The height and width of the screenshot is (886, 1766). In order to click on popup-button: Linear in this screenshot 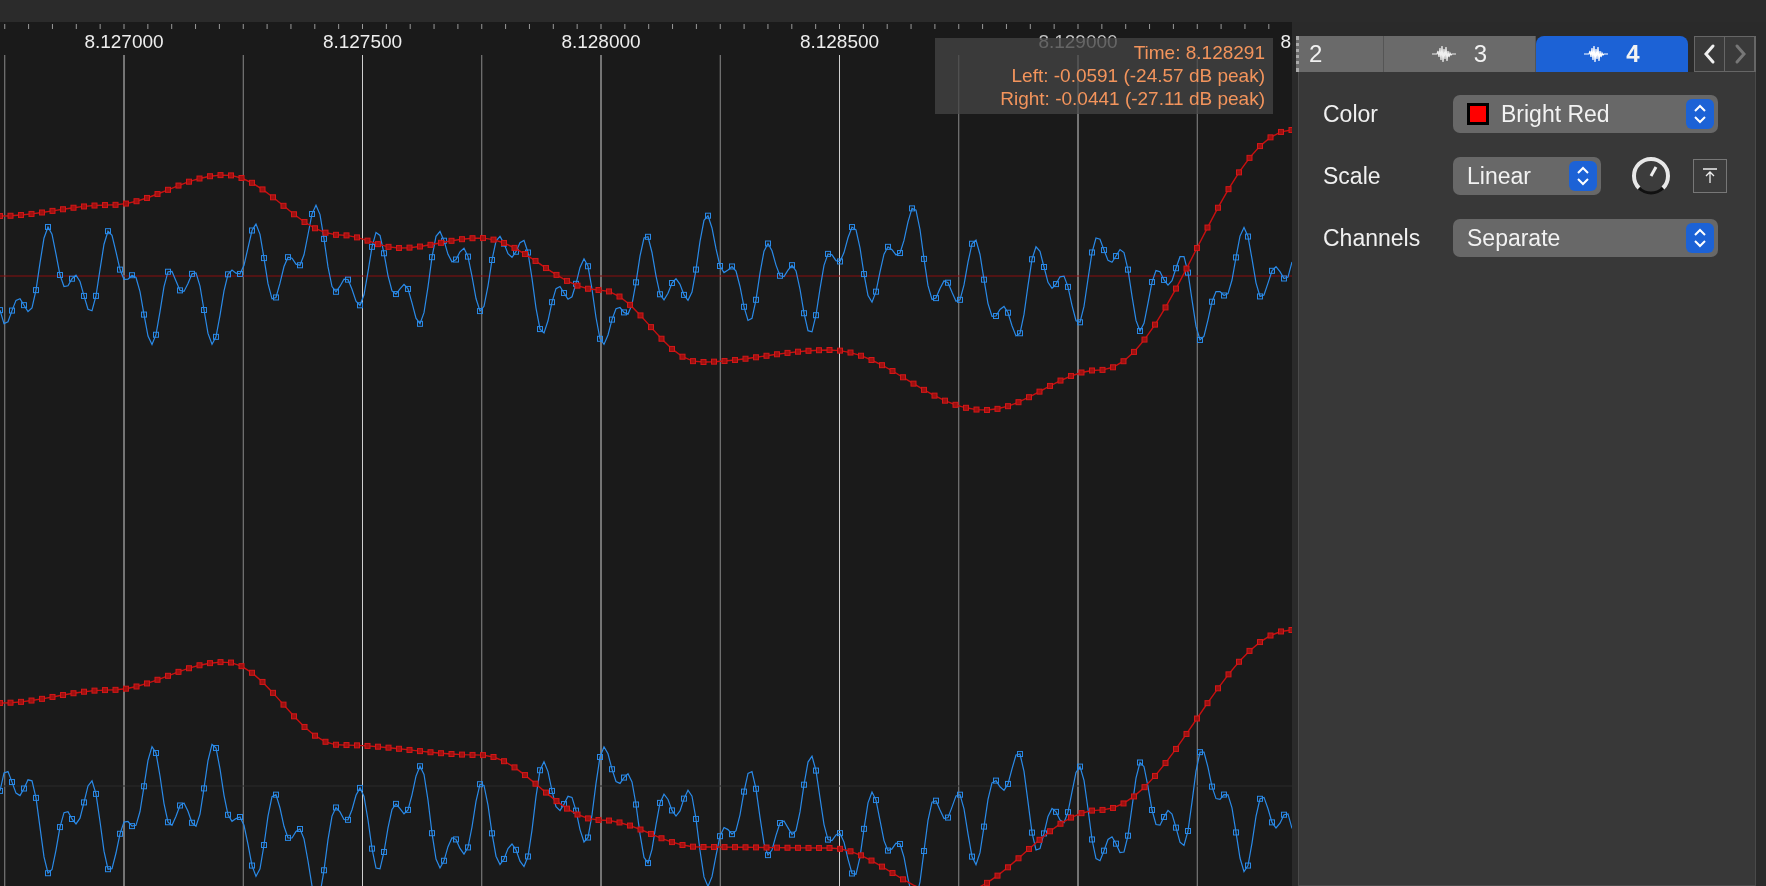, I will do `click(1527, 176)`.